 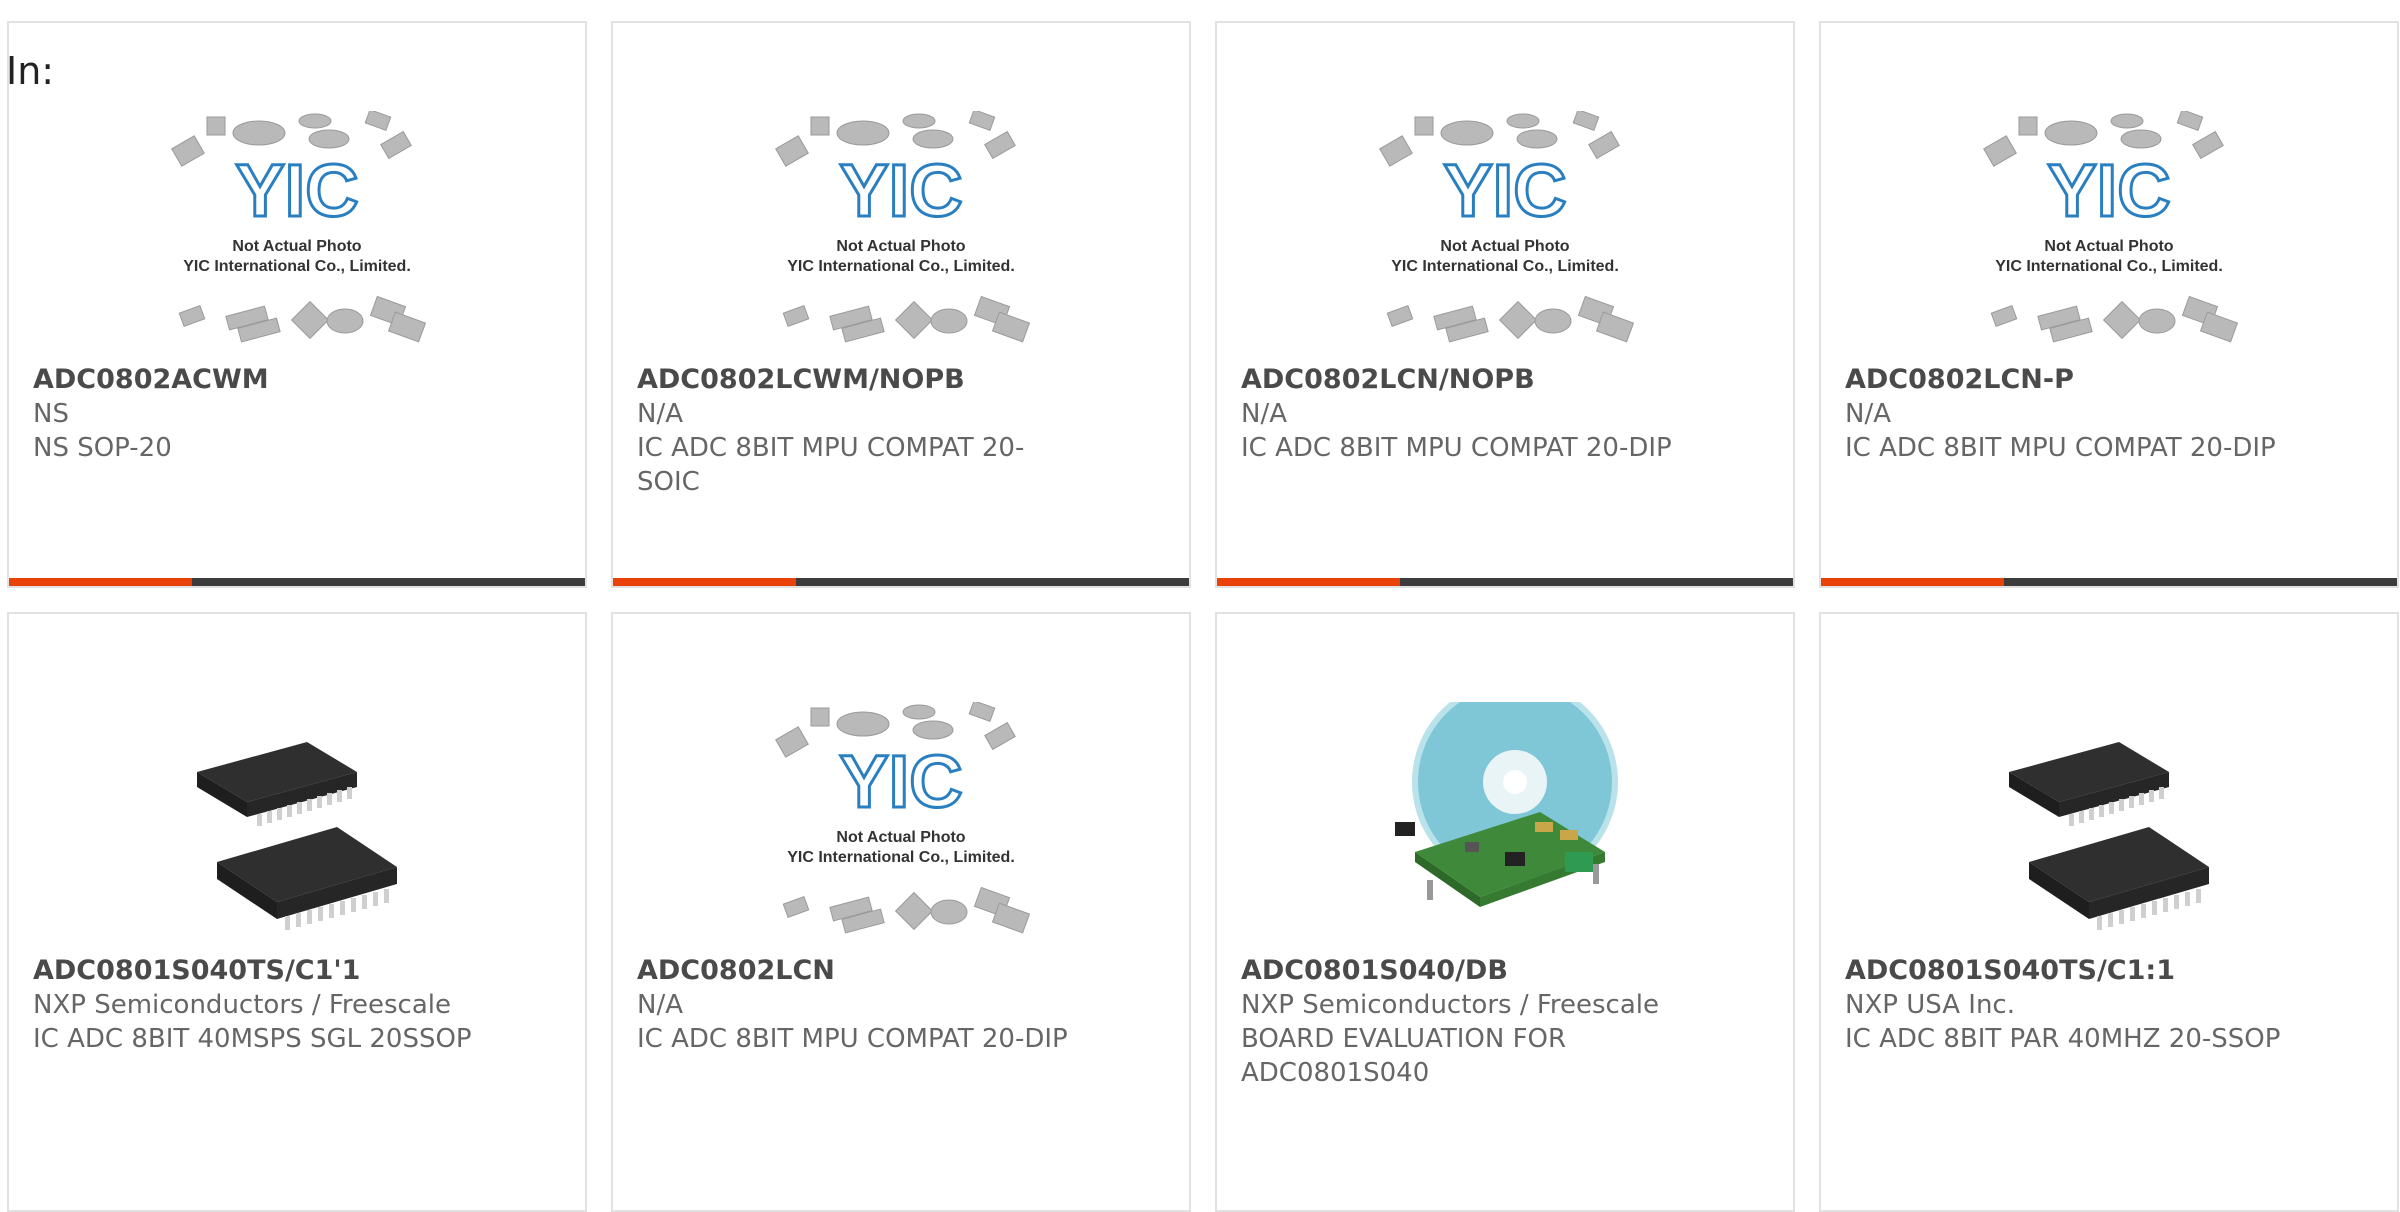 I want to click on part-number-link: ADC0802LCN/NOPB, so click(x=1461, y=380).